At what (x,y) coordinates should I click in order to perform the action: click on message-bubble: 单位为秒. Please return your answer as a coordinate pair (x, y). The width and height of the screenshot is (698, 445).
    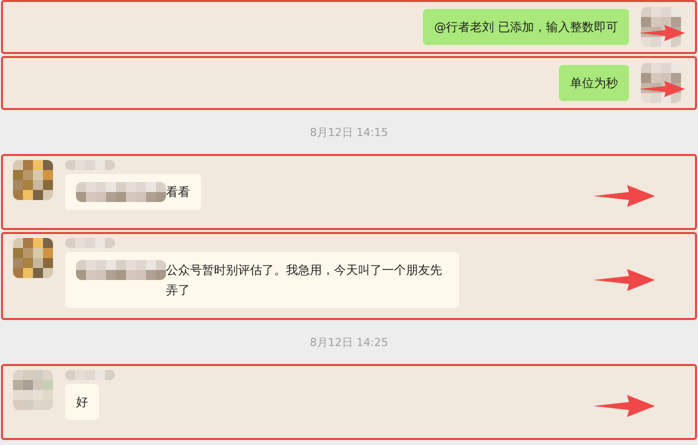
    Looking at the image, I should click on (594, 83).